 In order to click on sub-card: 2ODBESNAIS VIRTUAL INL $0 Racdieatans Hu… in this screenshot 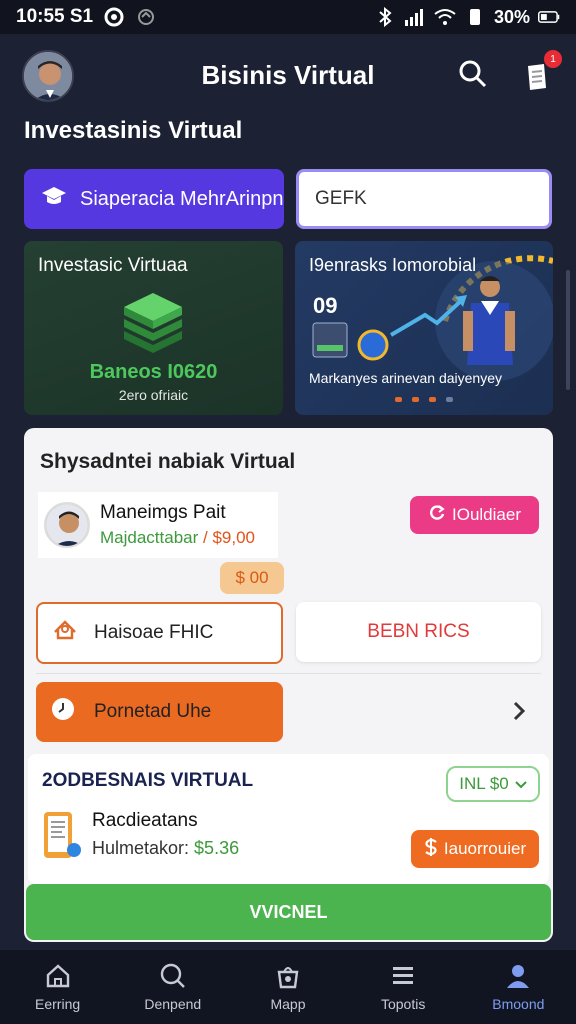, I will do `click(288, 819)`.